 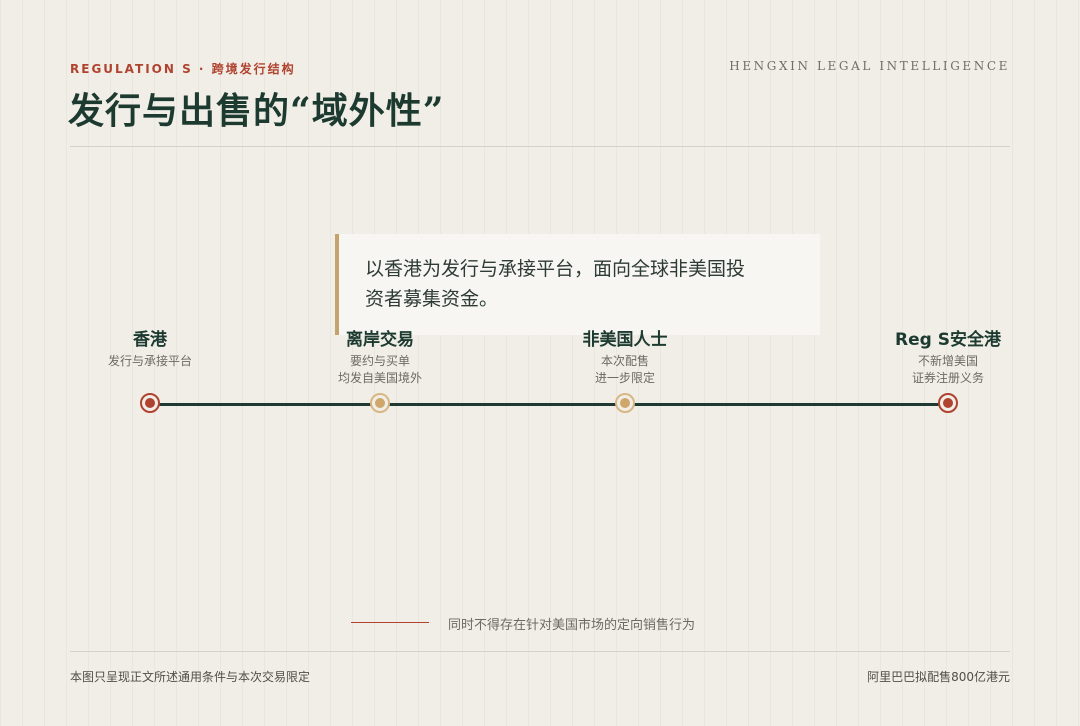 What do you see at coordinates (432, 299) in the screenshot?
I see `quote-line-2: 资者募集资金。` at bounding box center [432, 299].